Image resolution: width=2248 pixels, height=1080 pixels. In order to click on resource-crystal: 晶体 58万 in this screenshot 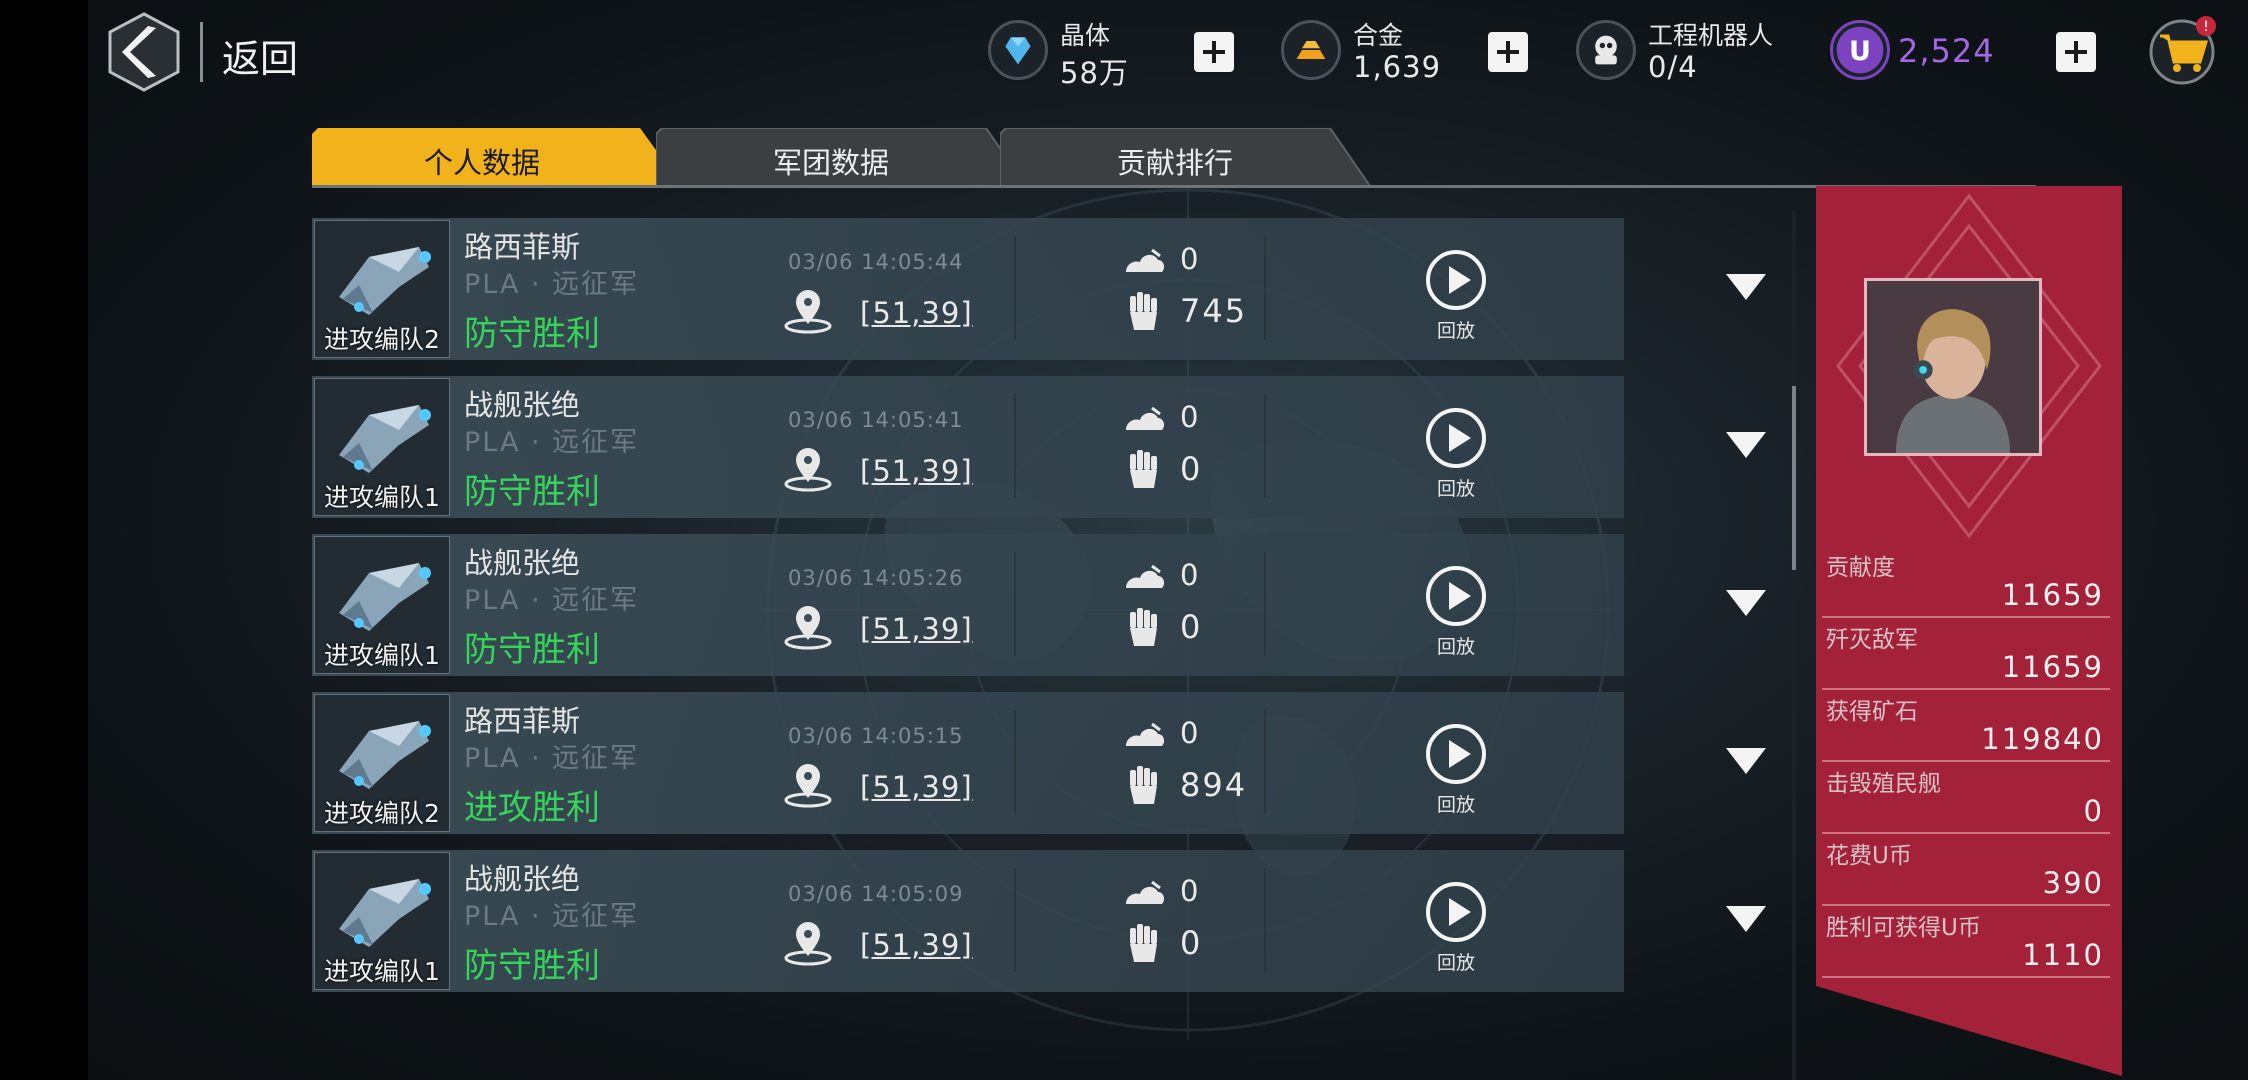, I will do `click(1078, 53)`.